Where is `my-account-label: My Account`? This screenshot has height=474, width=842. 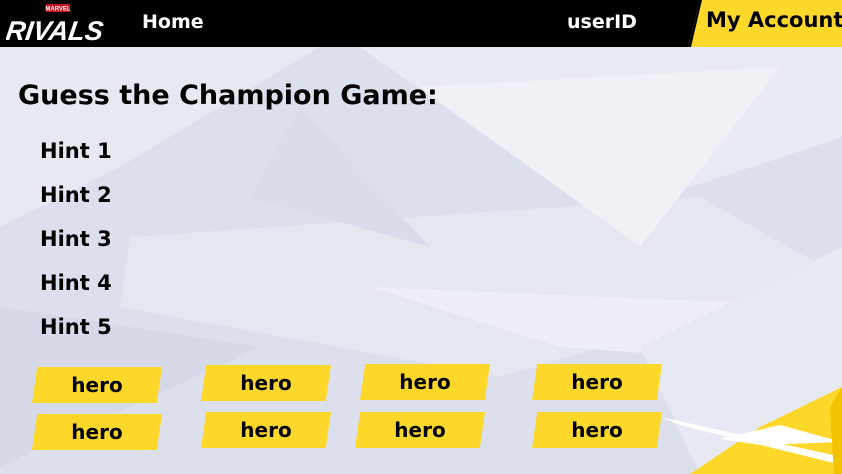 my-account-label: My Account is located at coordinates (774, 20).